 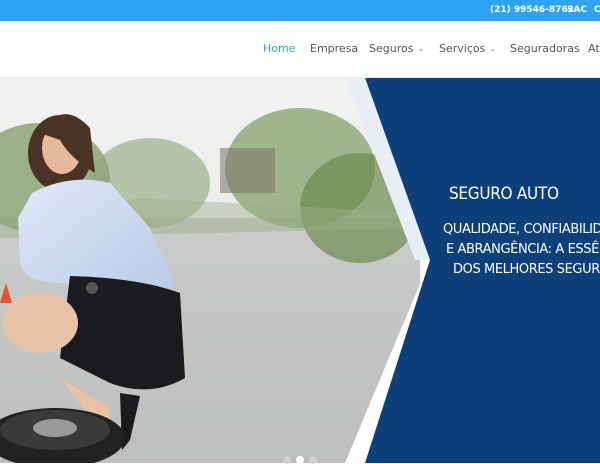 What do you see at coordinates (391, 48) in the screenshot?
I see `nav-seguros-label: Seguros` at bounding box center [391, 48].